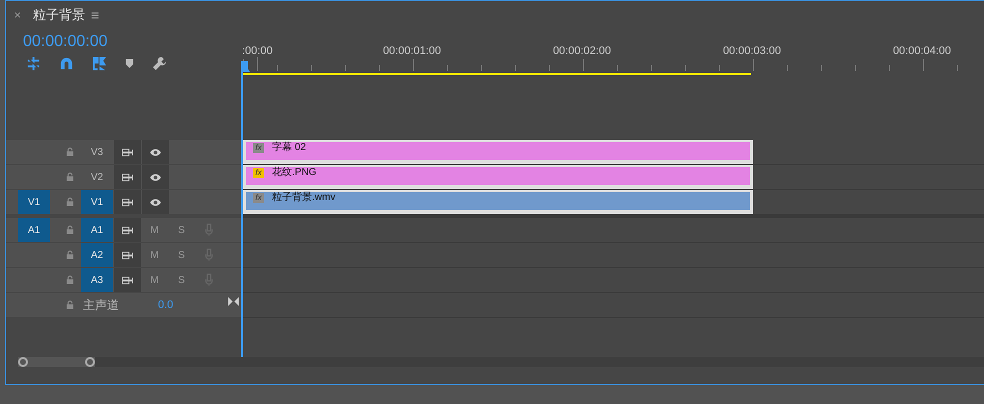 The height and width of the screenshot is (404, 984). Describe the element at coordinates (18, 15) in the screenshot. I see `close-button: ×` at that location.